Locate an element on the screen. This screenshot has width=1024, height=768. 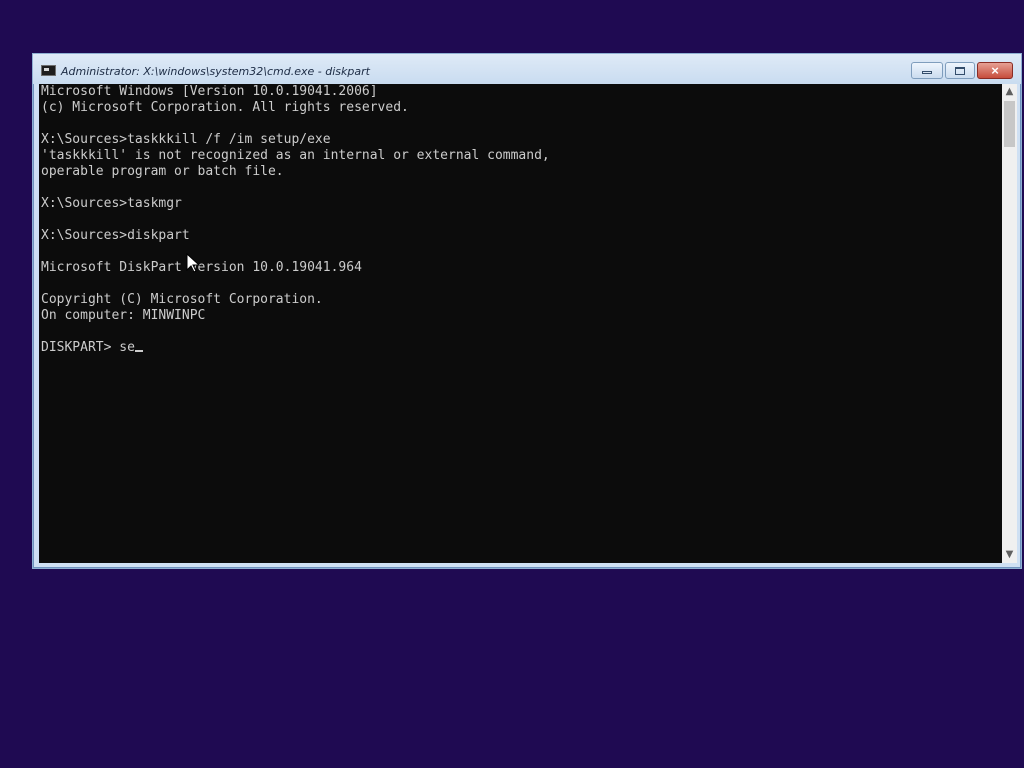
terminal-line: On computer: MINWINPC is located at coordinates (123, 315).